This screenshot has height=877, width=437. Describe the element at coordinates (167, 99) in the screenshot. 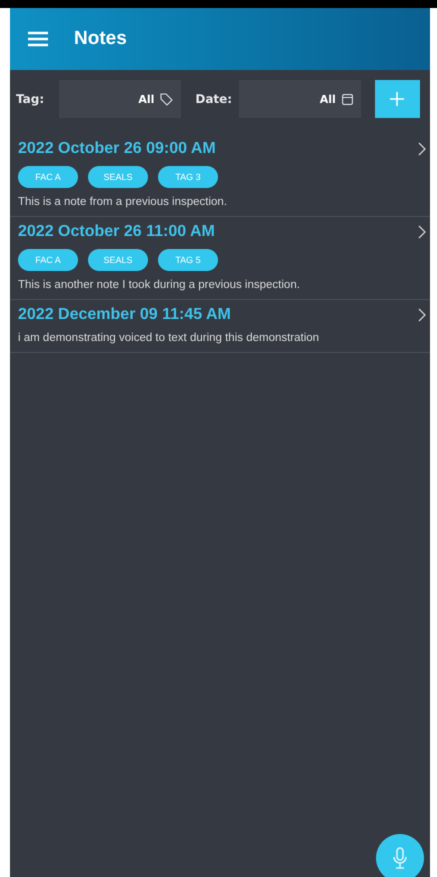

I see `tag-icon` at that location.